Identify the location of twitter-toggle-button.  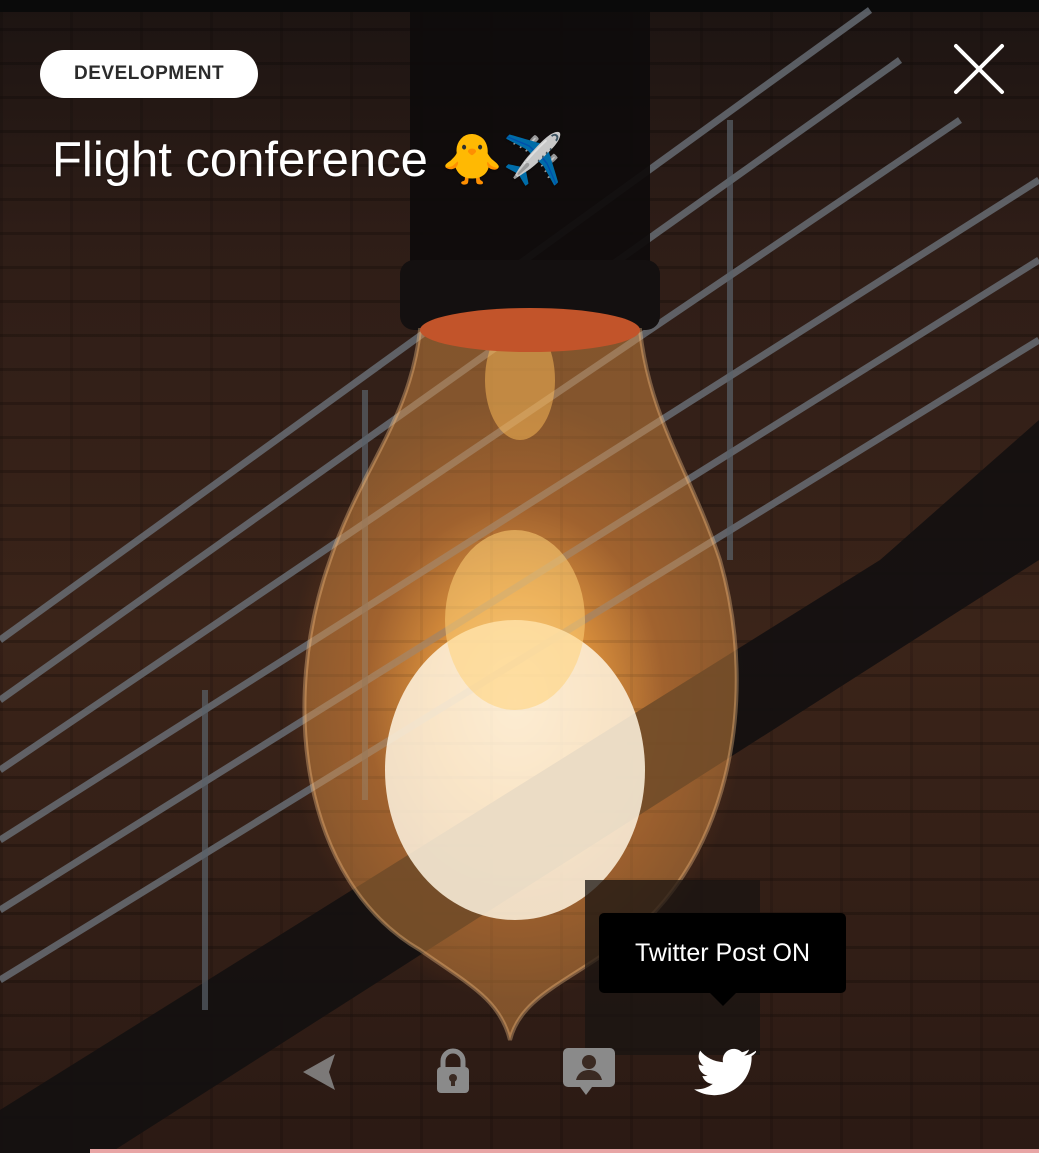
(723, 1071).